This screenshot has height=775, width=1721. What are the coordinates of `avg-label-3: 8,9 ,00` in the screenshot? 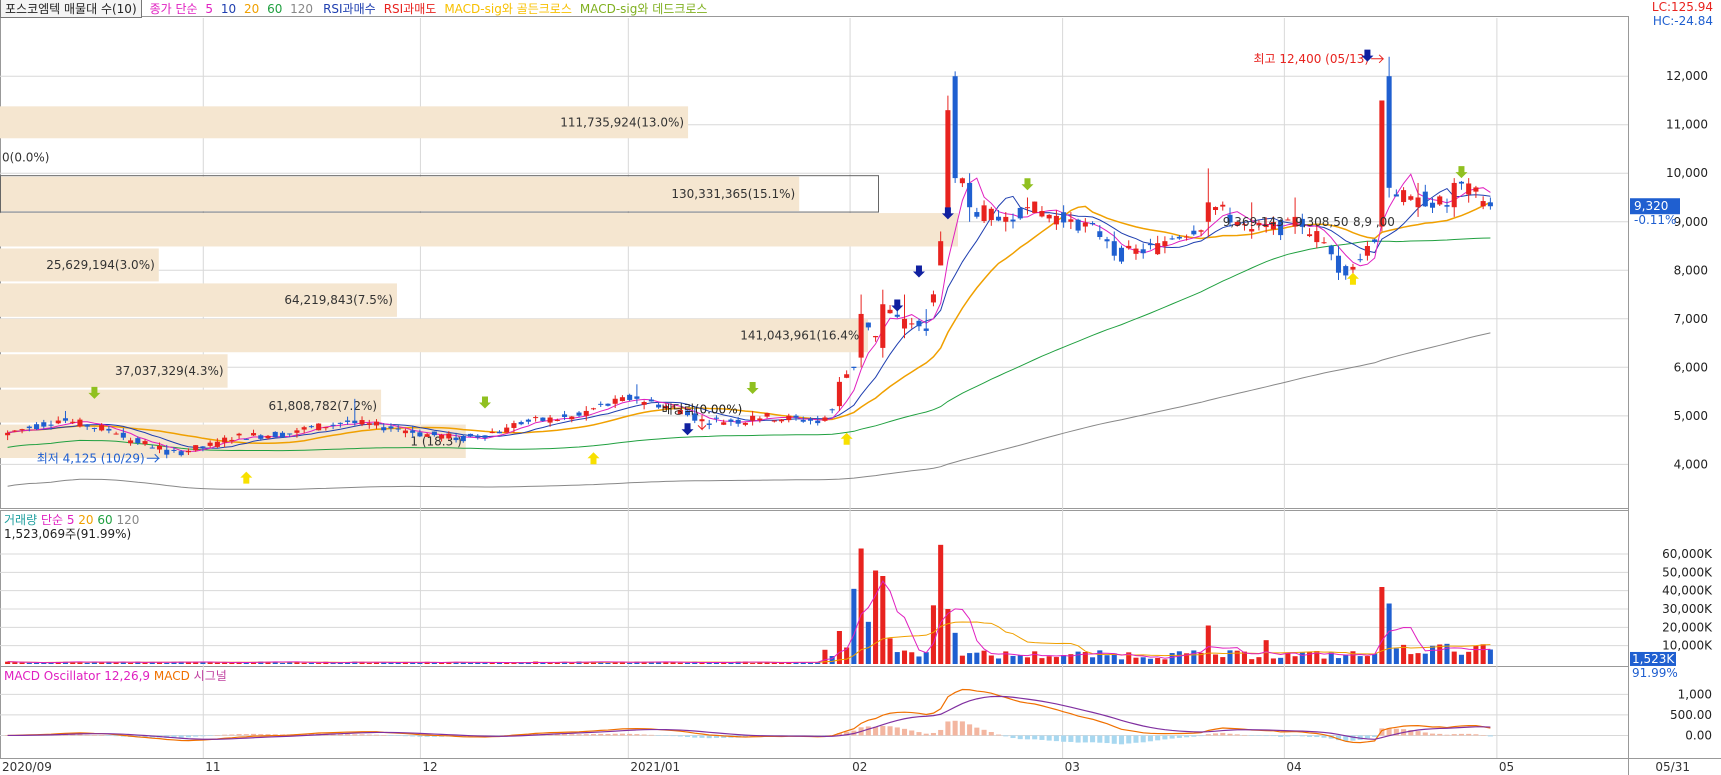 It's located at (1374, 222).